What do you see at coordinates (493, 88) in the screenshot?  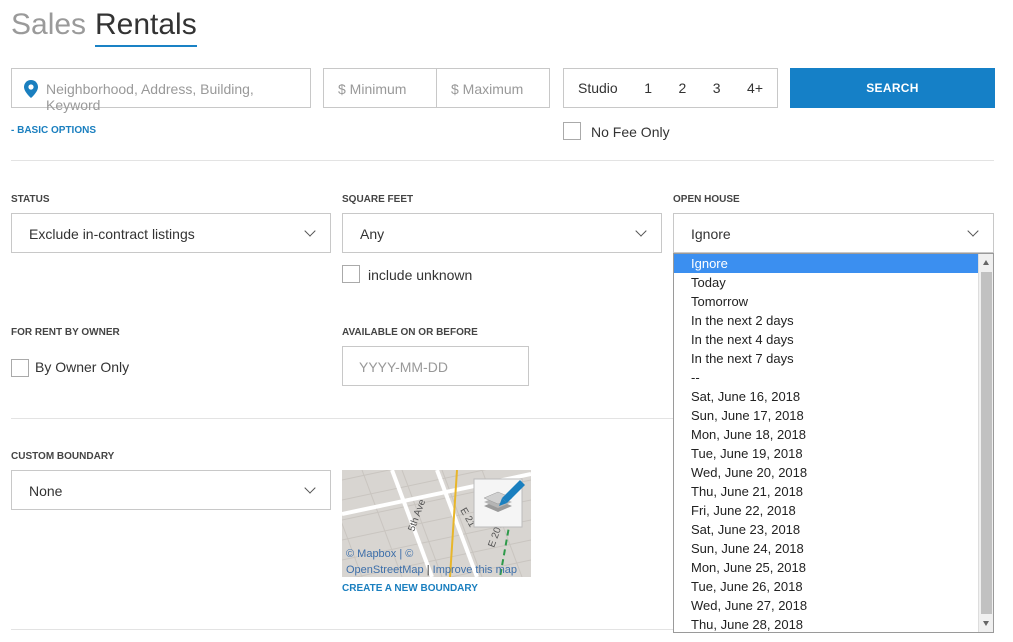 I see `price-max-input: $ Maximum` at bounding box center [493, 88].